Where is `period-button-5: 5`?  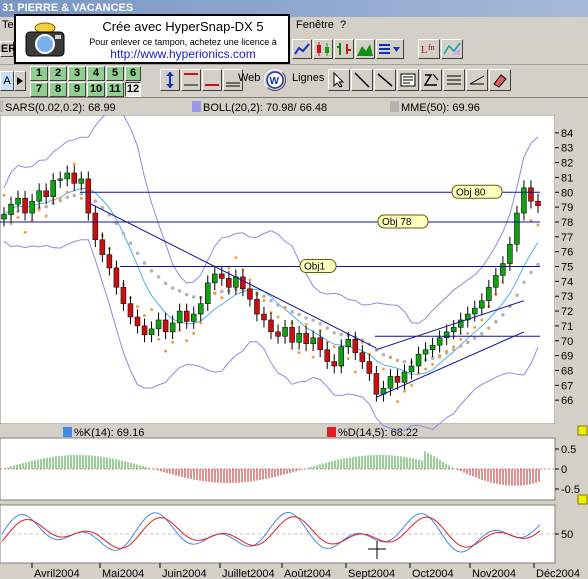
period-button-5: 5 is located at coordinates (115, 73).